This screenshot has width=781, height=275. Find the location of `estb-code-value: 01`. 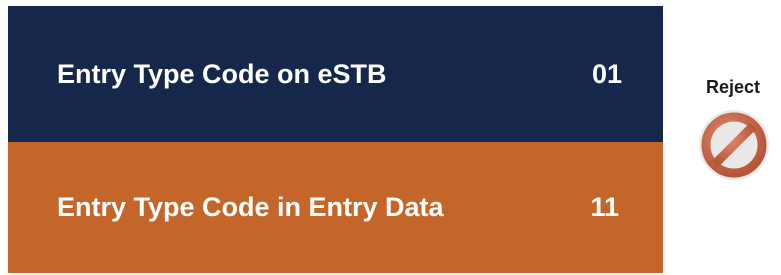

estb-code-value: 01 is located at coordinates (606, 73).